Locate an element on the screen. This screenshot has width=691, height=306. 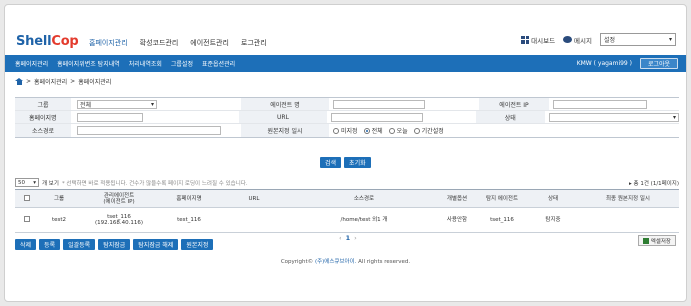
message-icon is located at coordinates (568, 39).